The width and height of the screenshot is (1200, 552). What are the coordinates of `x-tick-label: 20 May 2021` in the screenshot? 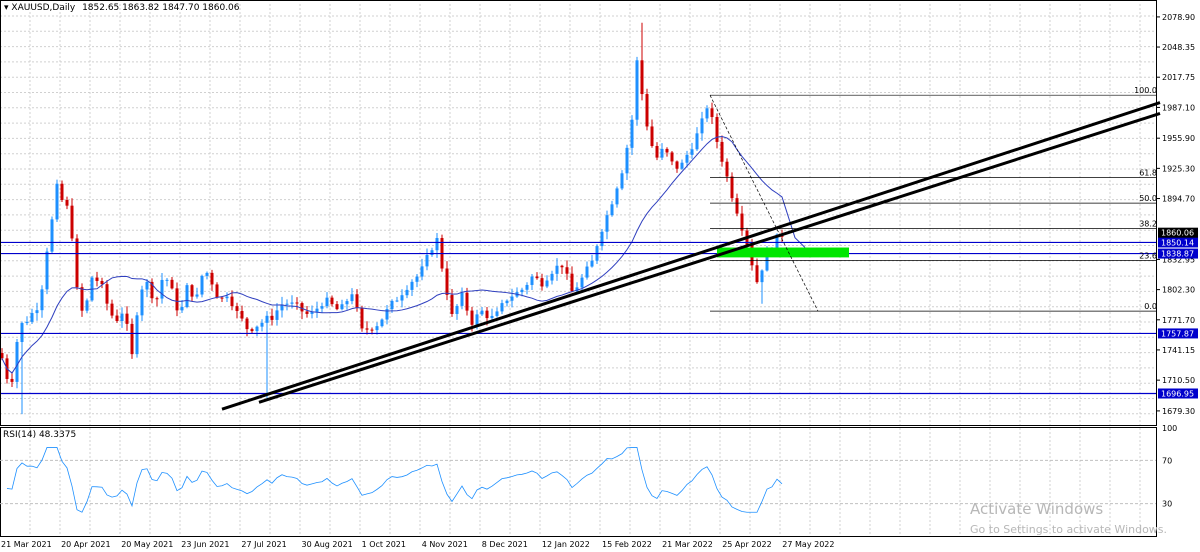 It's located at (147, 544).